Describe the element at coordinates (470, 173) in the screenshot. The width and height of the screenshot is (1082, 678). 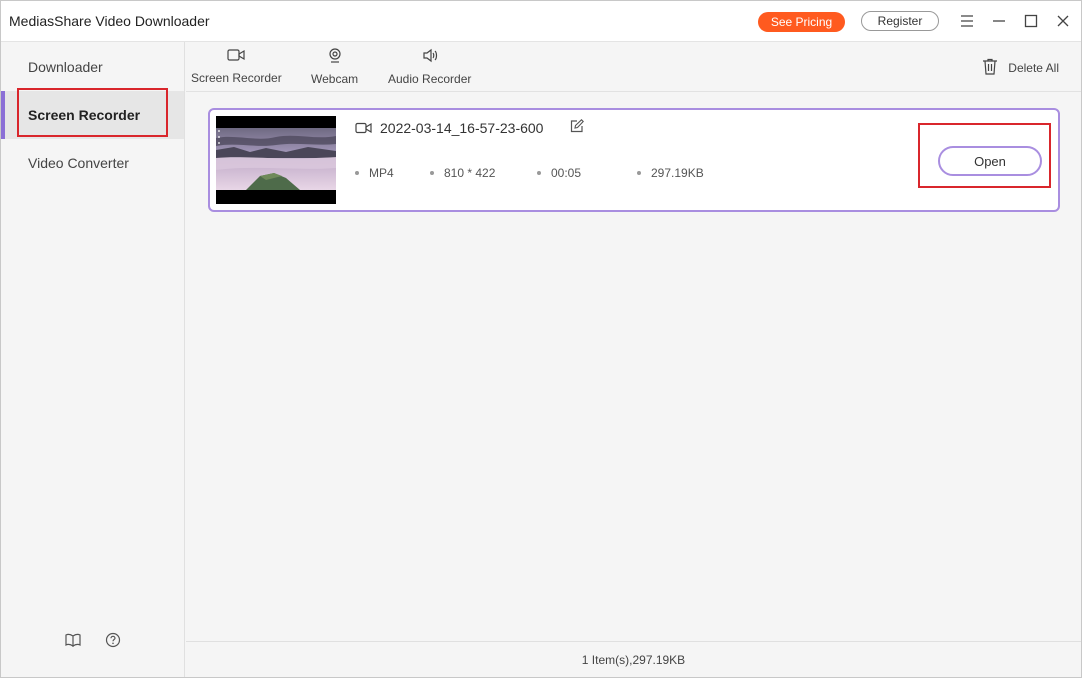
I see `resolution-value: 810 * 422` at that location.